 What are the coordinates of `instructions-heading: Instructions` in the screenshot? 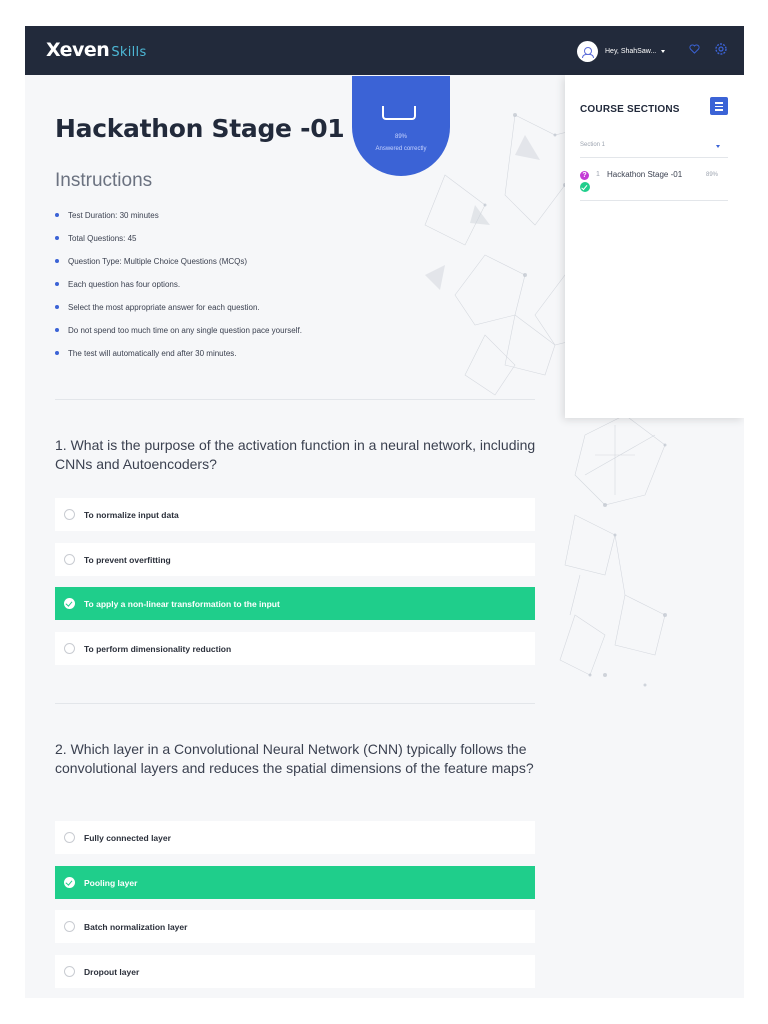 It's located at (104, 180).